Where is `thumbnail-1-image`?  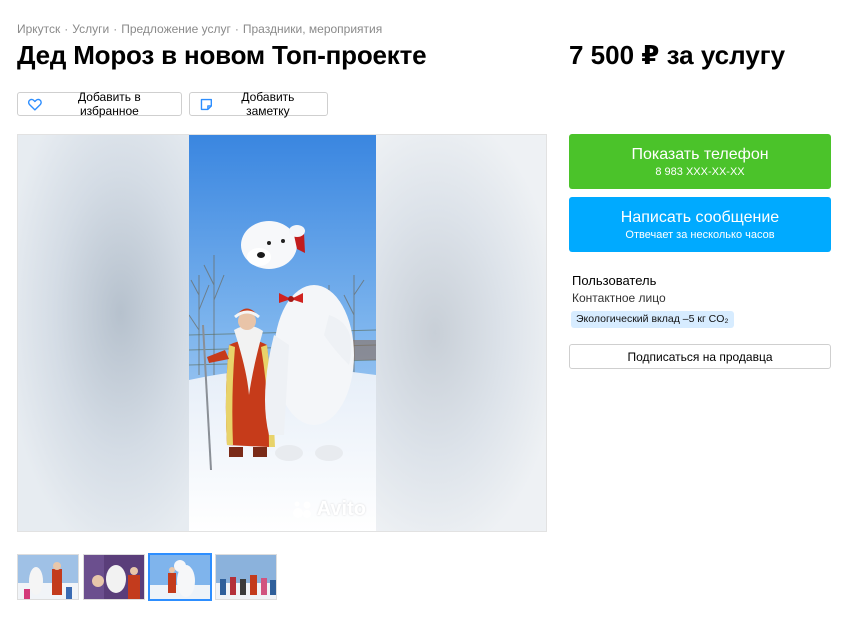 thumbnail-1-image is located at coordinates (48, 577).